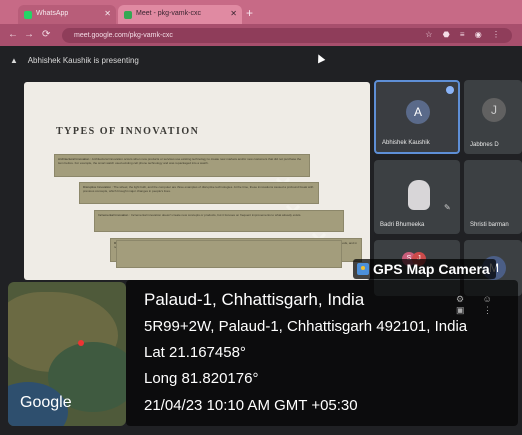 The height and width of the screenshot is (435, 522). Describe the element at coordinates (493, 197) in the screenshot. I see `participant-tile: Shristi barman` at that location.